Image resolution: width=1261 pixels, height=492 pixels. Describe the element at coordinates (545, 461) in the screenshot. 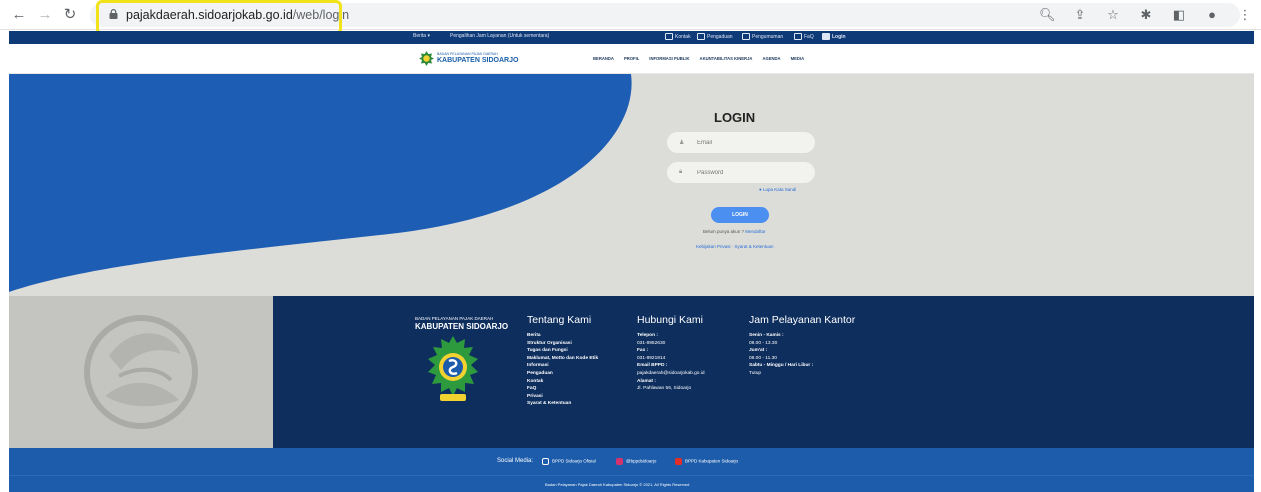

I see `facebook-icon` at that location.